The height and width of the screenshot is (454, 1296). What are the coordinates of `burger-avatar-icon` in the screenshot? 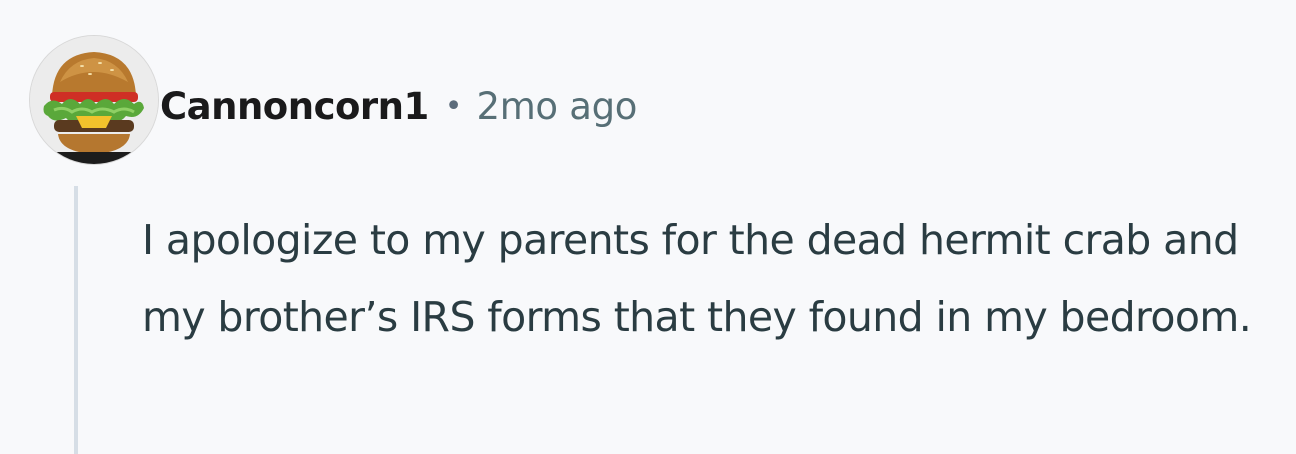 It's located at (94, 100).